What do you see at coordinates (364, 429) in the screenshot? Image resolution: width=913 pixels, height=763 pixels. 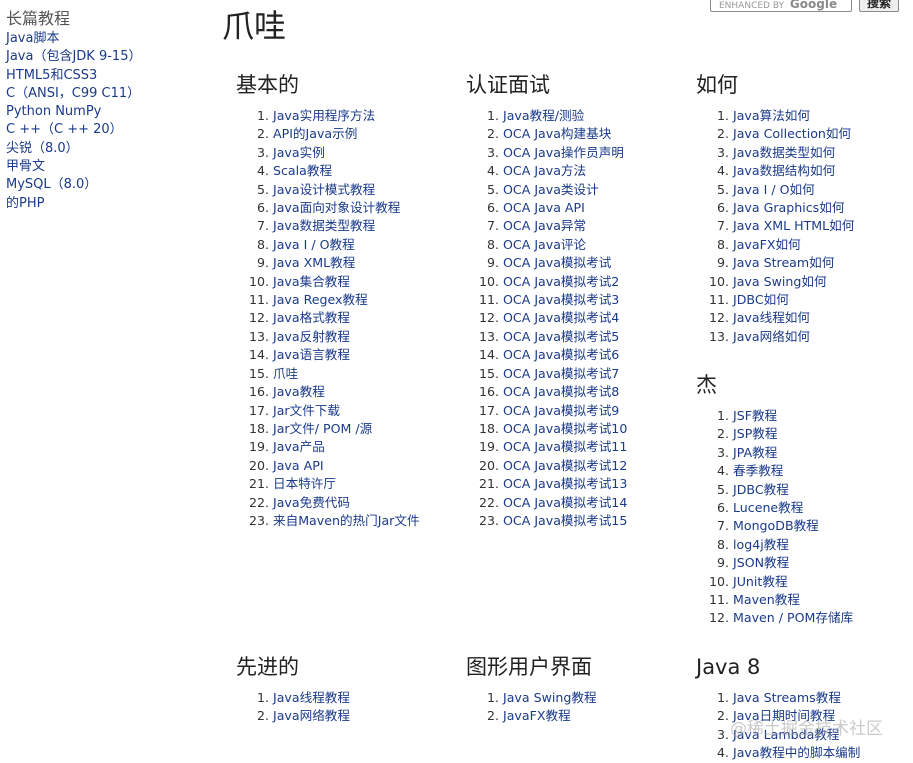 I see `tutorial-link: Jar文件/ POM /源` at bounding box center [364, 429].